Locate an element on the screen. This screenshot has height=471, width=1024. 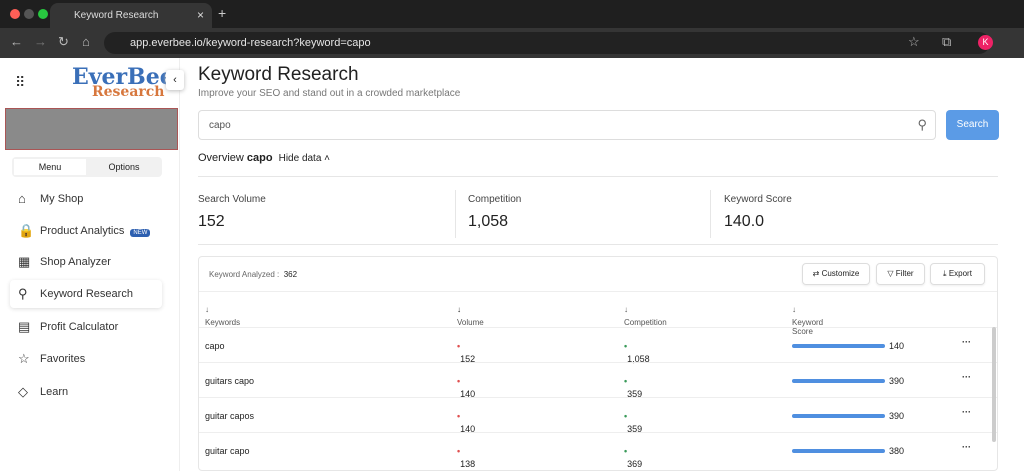
hide-data-toggle: Hide data ˄ is located at coordinates (304, 158).